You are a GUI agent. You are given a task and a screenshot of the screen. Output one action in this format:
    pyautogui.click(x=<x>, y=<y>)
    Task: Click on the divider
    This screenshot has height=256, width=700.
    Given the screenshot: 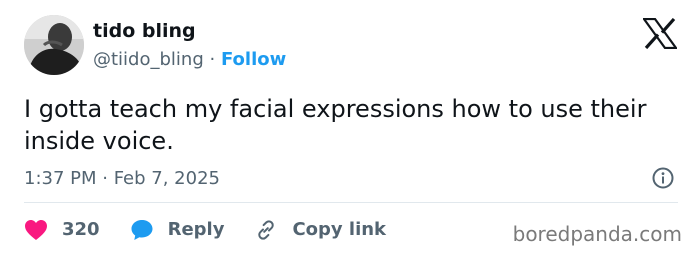 What is the action you would take?
    pyautogui.click(x=351, y=202)
    